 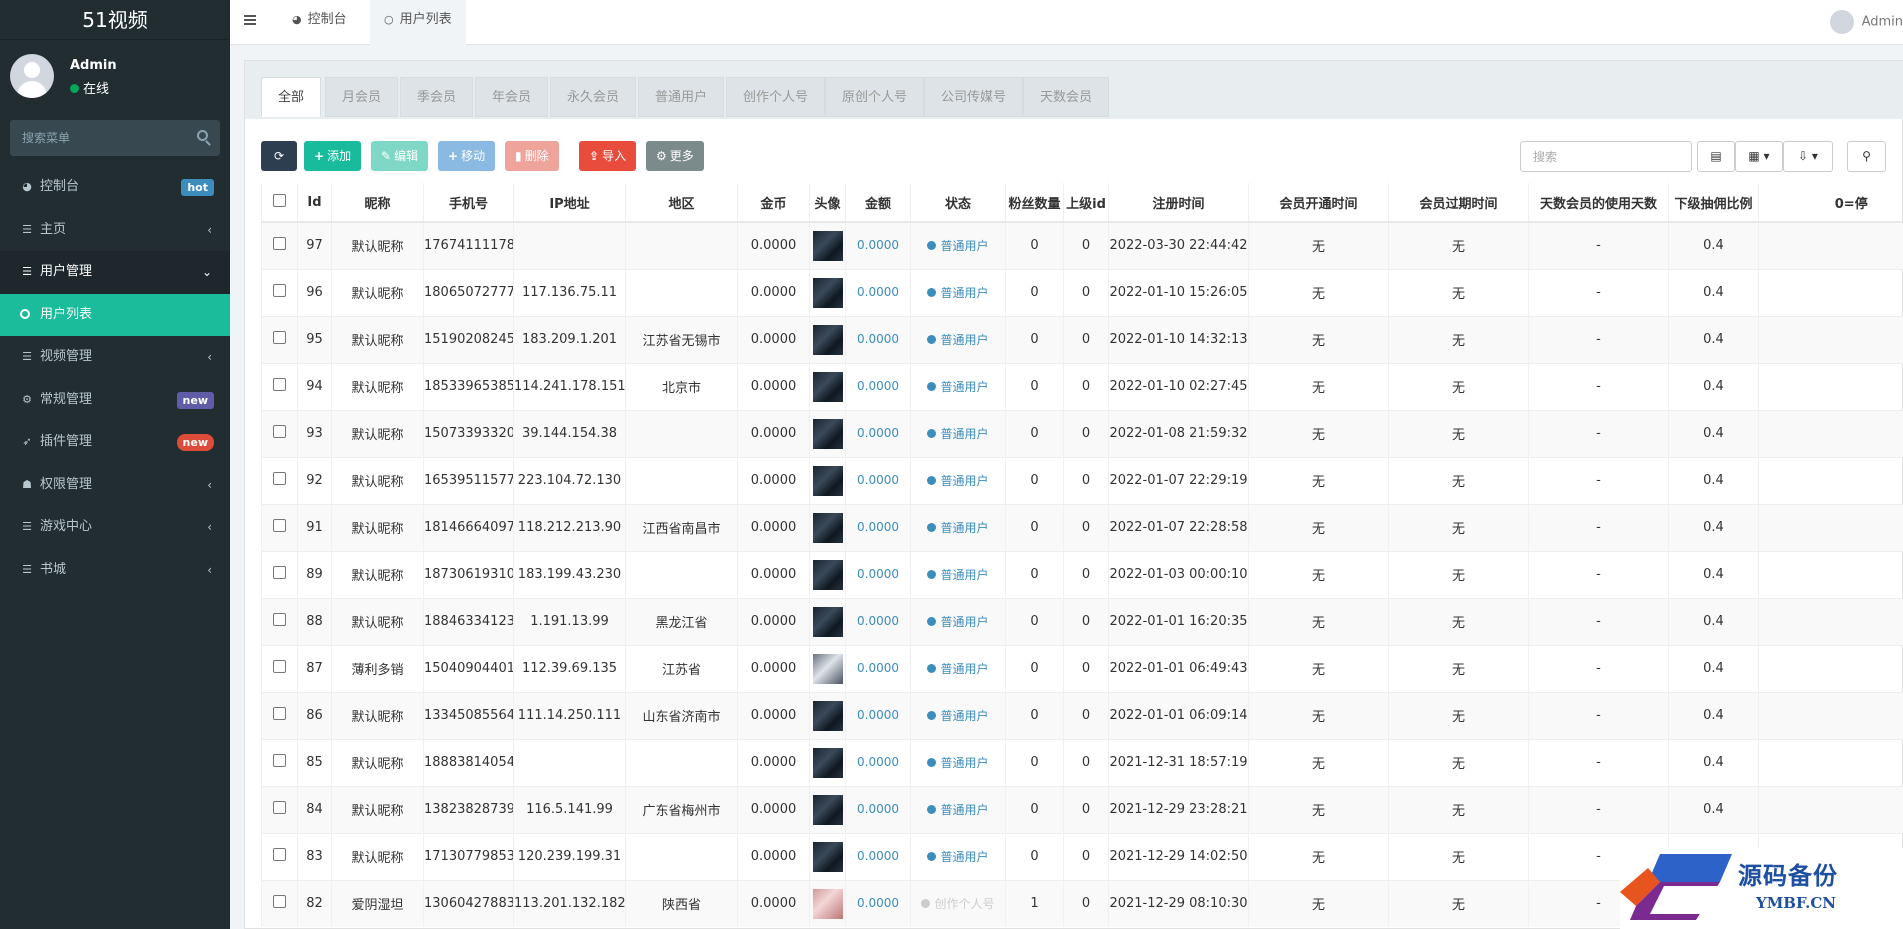 I want to click on column-header: 昵称, so click(x=377, y=203).